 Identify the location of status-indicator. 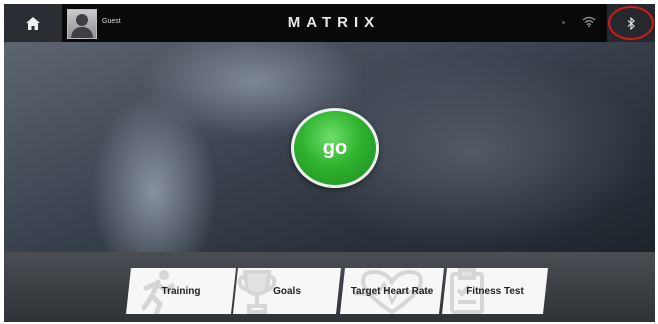
(563, 22).